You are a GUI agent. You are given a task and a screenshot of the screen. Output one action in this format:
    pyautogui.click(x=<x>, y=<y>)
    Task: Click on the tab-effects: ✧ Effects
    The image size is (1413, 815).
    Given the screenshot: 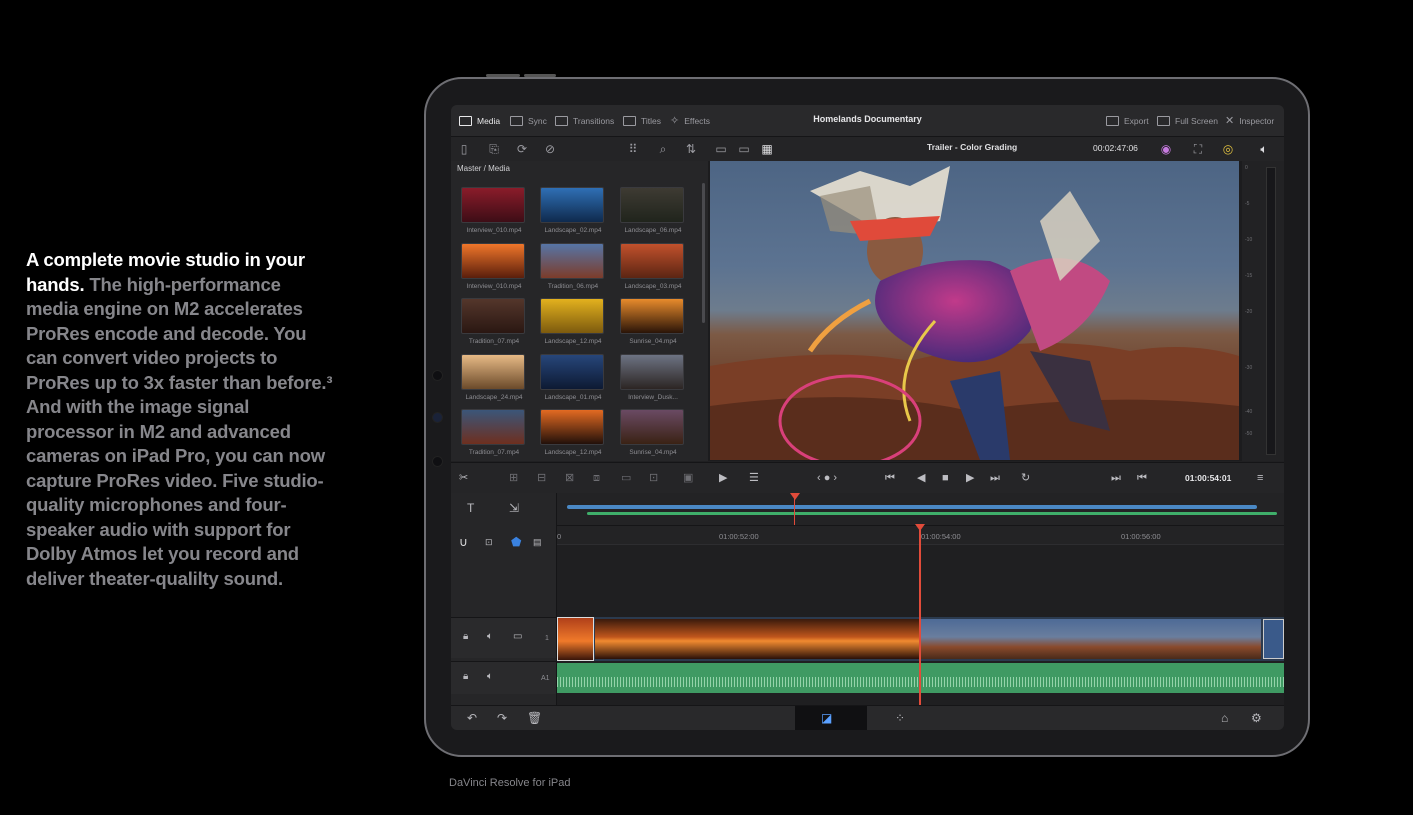 What is the action you would take?
    pyautogui.click(x=690, y=120)
    